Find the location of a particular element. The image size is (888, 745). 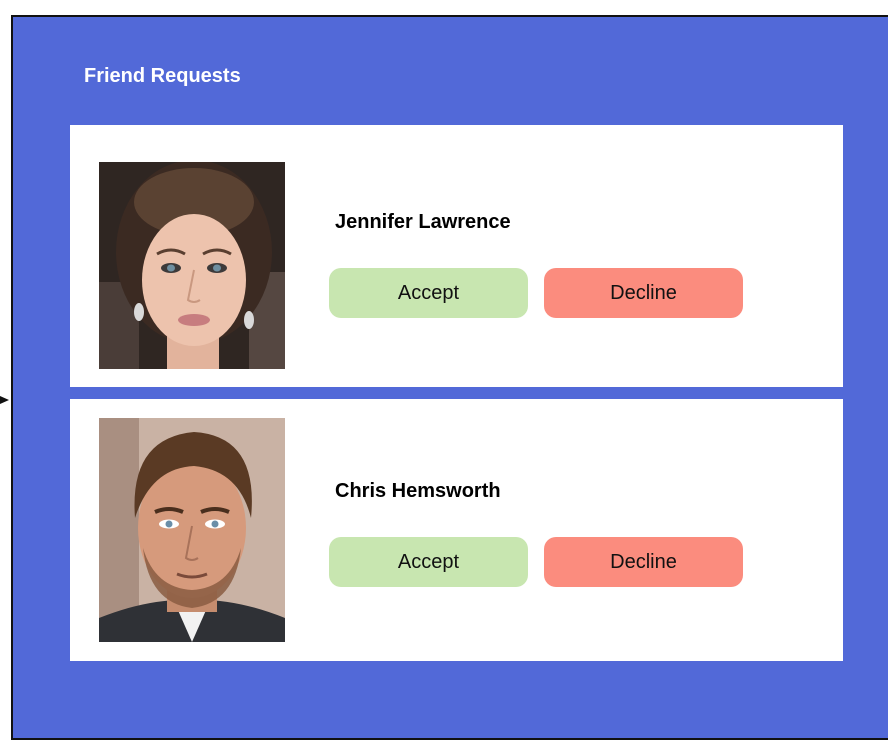

requester-name: Jennifer Lawrence is located at coordinates (423, 222).